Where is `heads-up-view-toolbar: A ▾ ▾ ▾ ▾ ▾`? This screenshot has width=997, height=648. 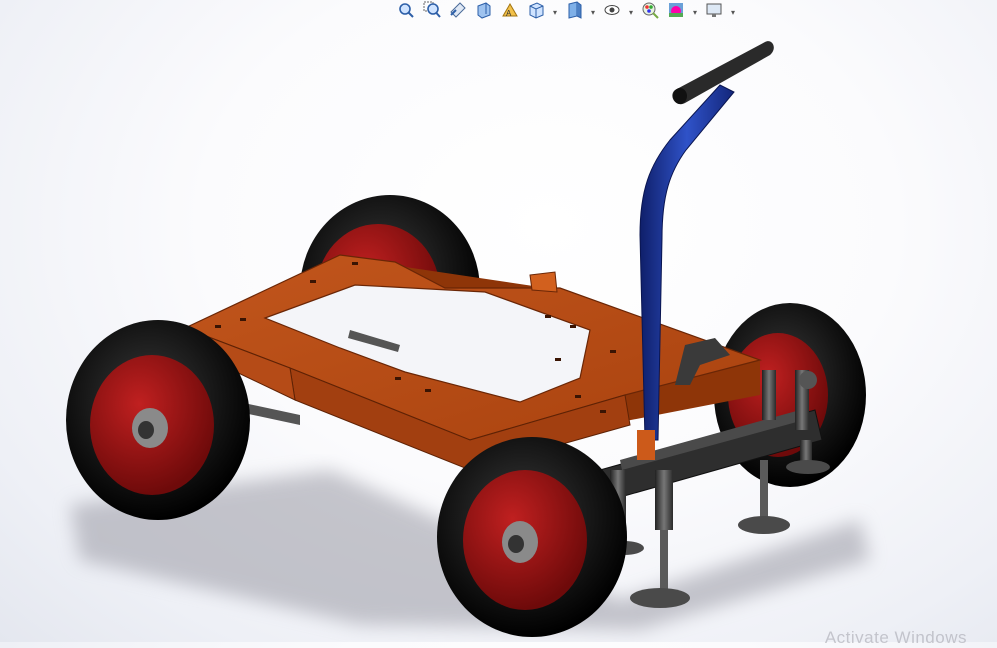 heads-up-view-toolbar: A ▾ ▾ ▾ ▾ ▾ is located at coordinates (566, 12).